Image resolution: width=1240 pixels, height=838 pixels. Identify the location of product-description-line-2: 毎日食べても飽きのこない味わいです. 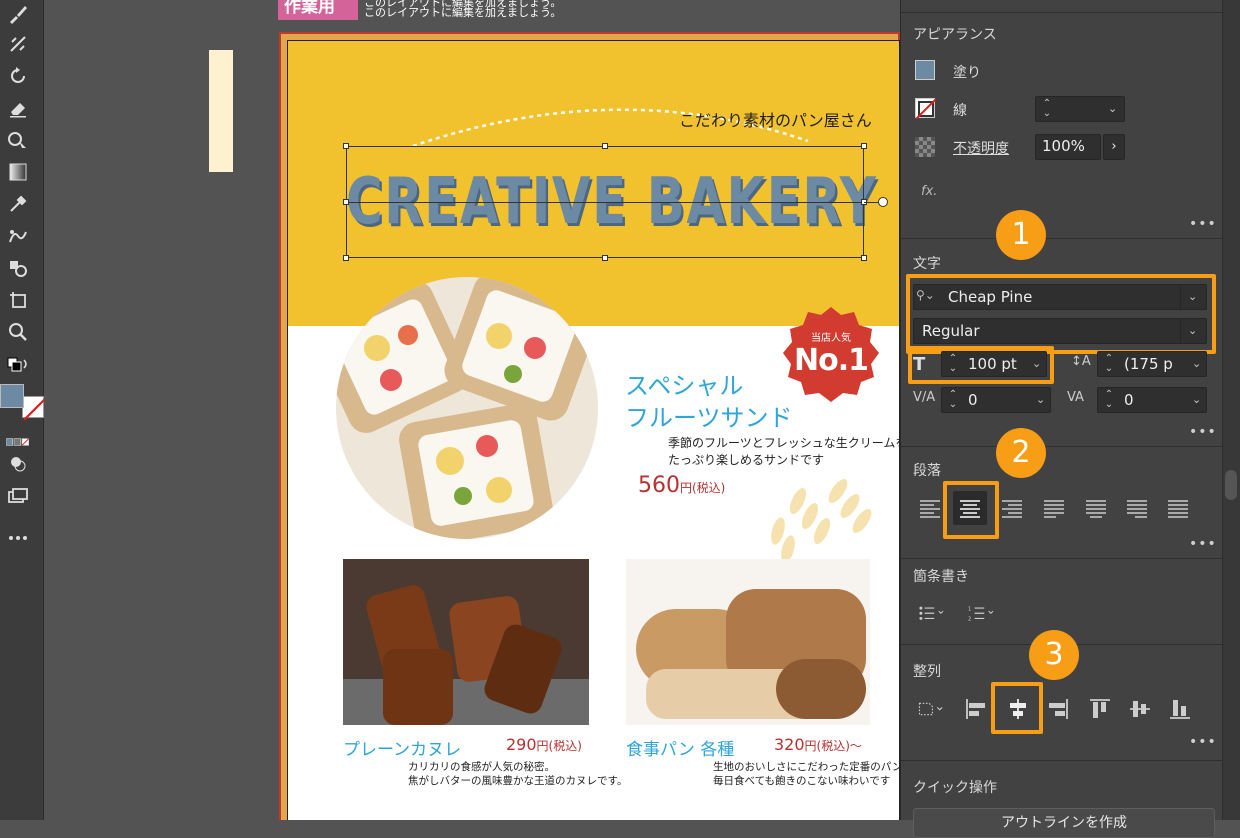
(802, 781).